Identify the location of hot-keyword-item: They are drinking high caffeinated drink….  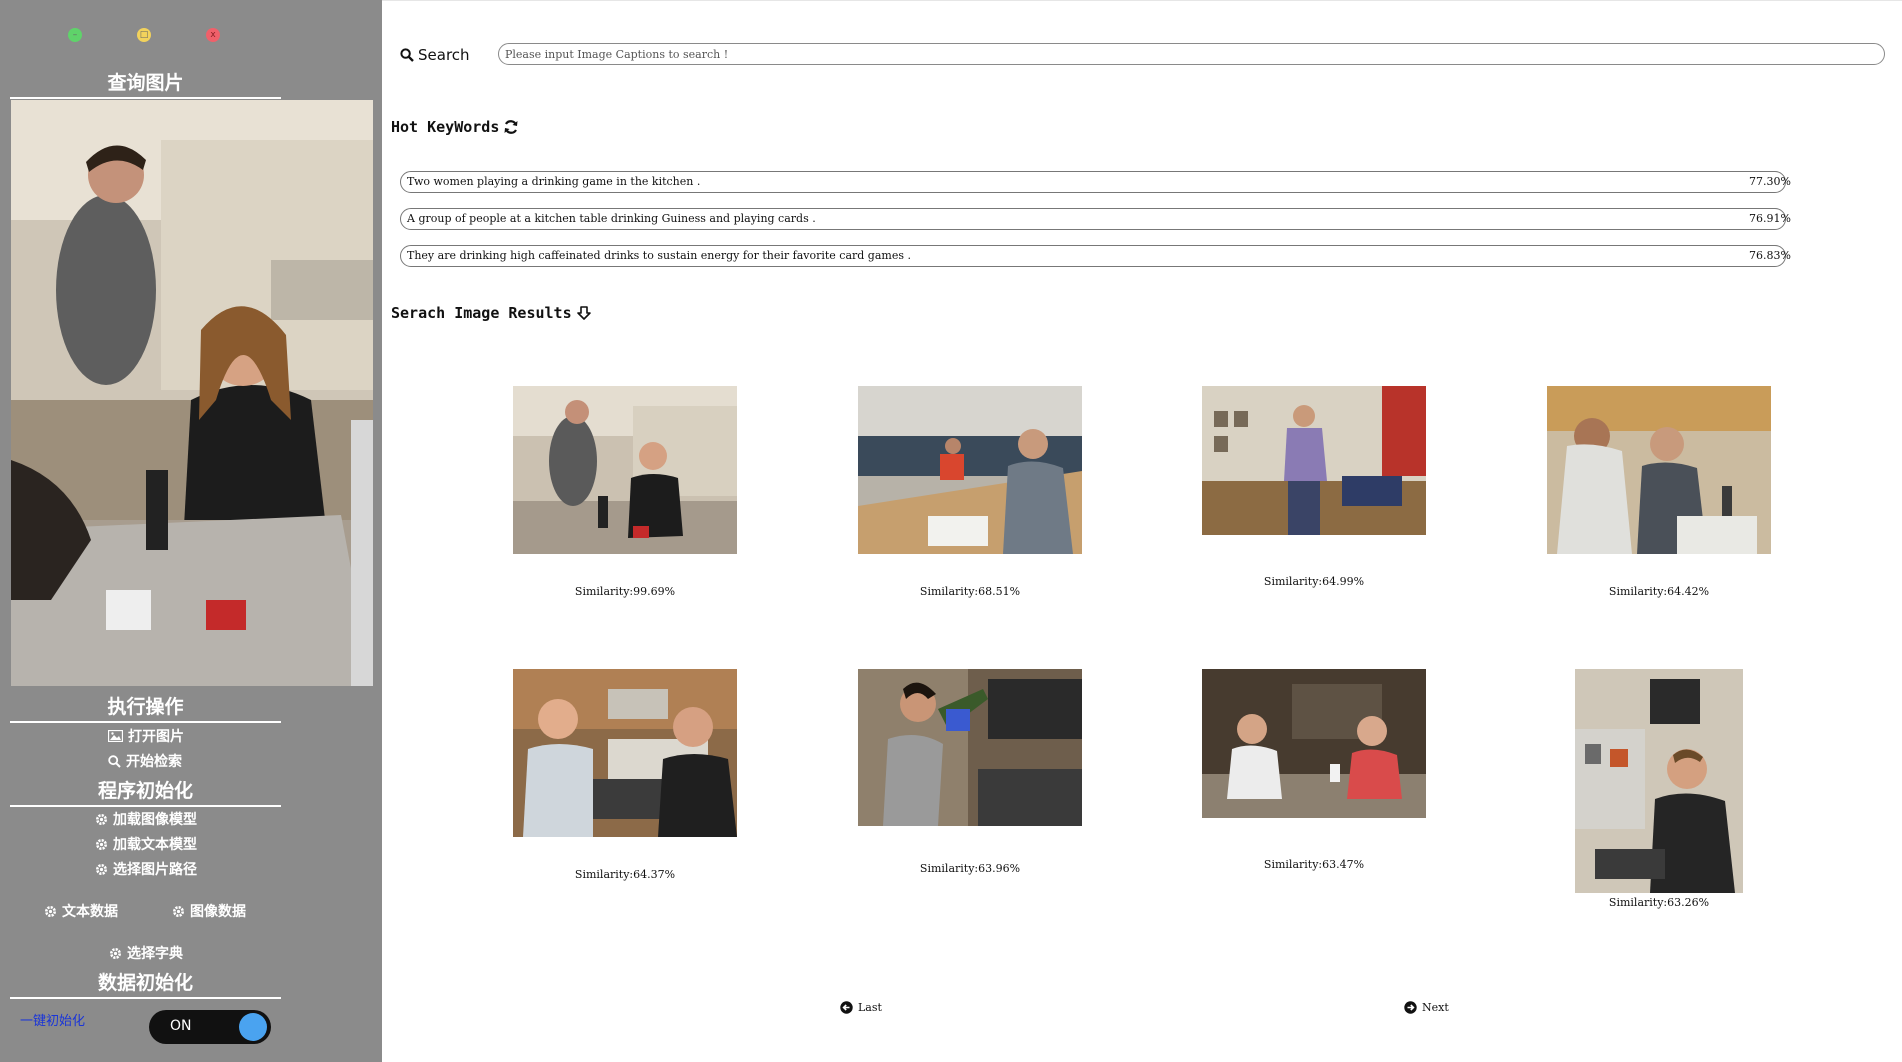
(1093, 256).